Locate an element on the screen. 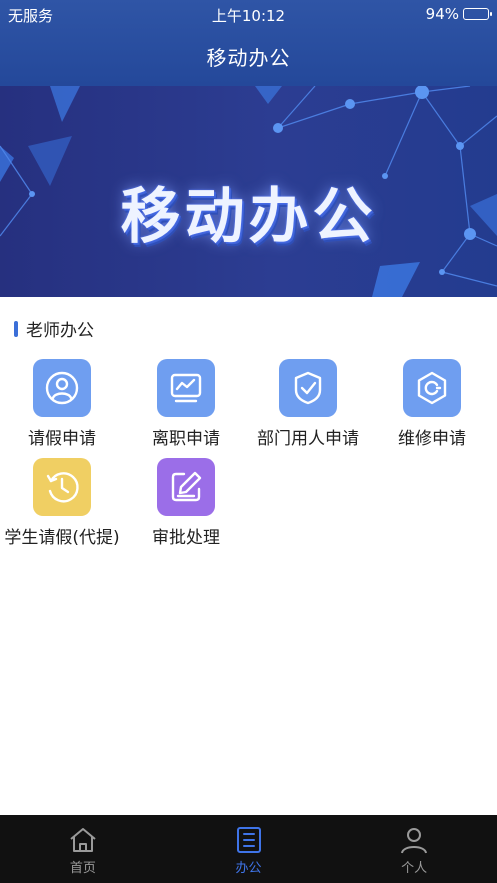 The width and height of the screenshot is (497, 883). item-label: 维修申请 is located at coordinates (432, 439).